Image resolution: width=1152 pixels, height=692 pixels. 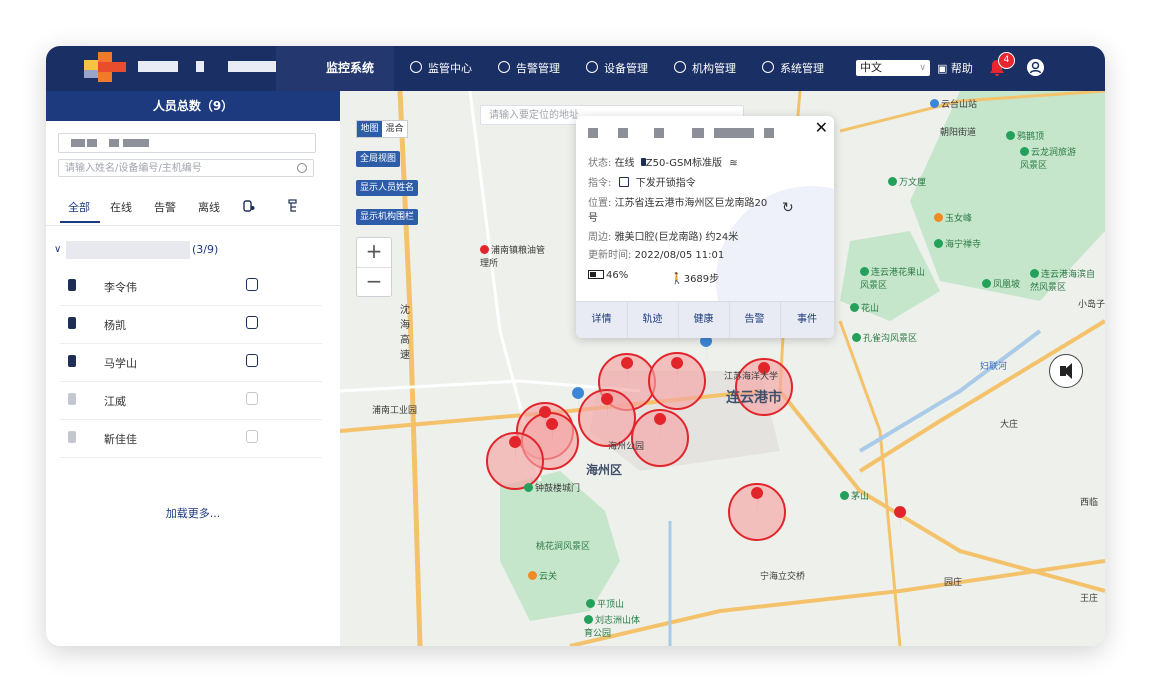 What do you see at coordinates (387, 217) in the screenshot?
I see `show-fence-button: 显示机构围栏` at bounding box center [387, 217].